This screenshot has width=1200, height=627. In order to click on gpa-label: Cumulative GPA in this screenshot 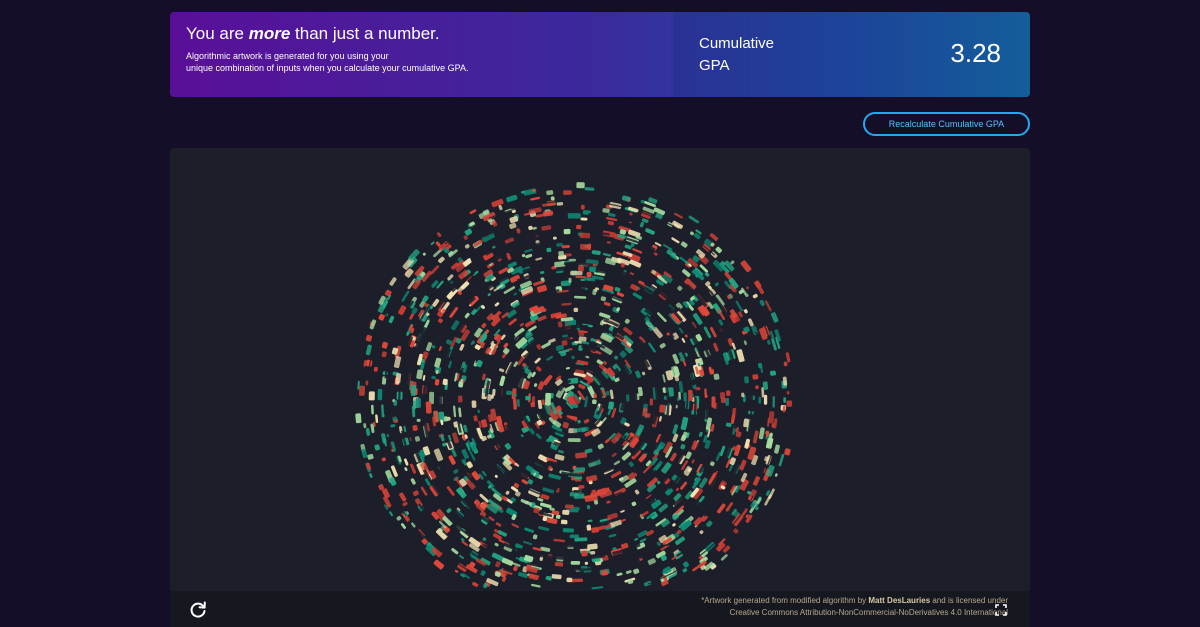, I will do `click(754, 55)`.